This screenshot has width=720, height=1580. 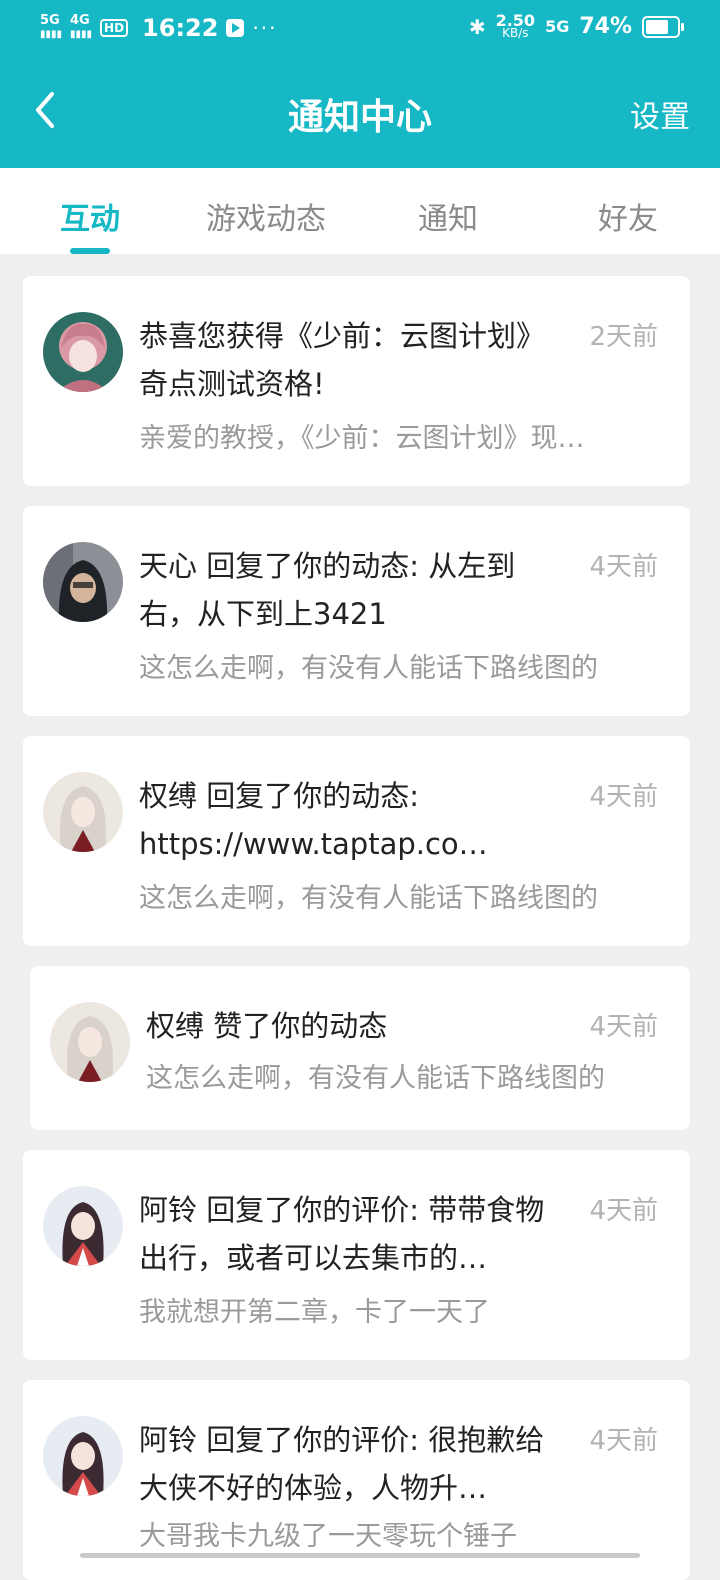 I want to click on signal-5g-icon: 5G ▮▮▮▮, so click(x=51, y=27).